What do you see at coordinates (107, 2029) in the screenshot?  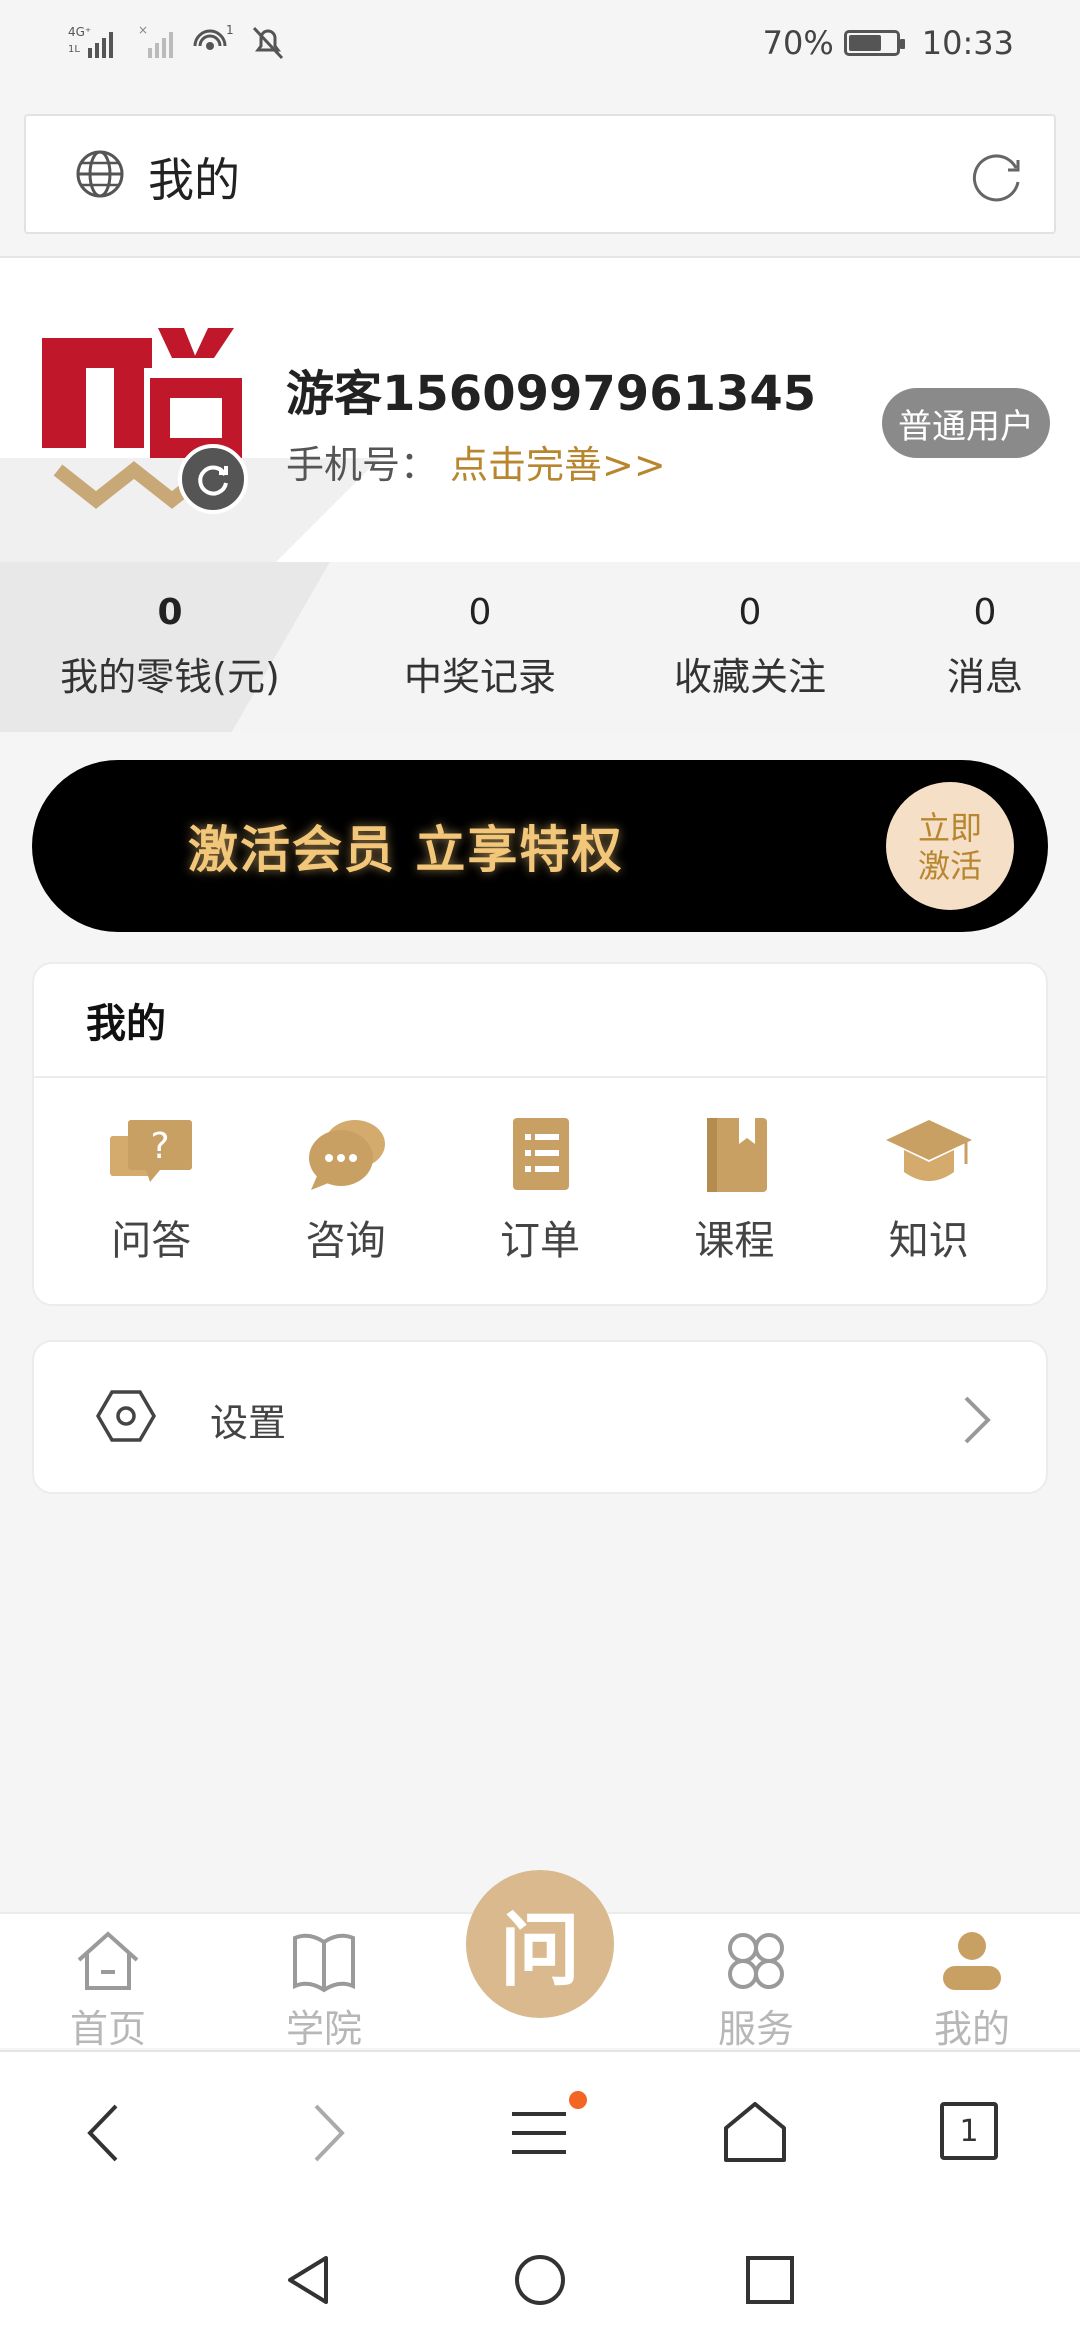 I see `tab-label: 首页` at bounding box center [107, 2029].